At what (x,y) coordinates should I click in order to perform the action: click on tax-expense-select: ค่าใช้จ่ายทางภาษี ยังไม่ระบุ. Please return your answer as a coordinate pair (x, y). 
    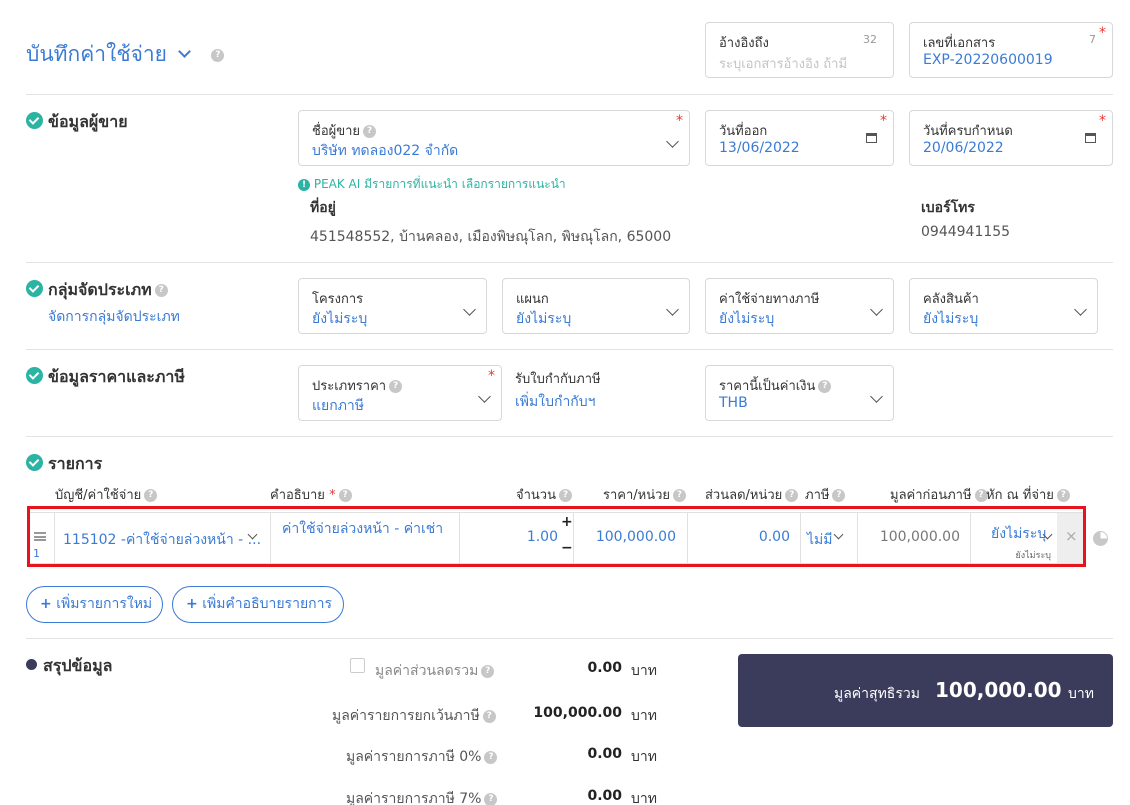
    Looking at the image, I should click on (799, 306).